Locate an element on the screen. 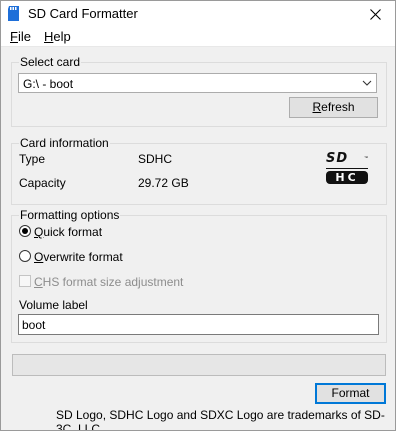 Image resolution: width=396 pixels, height=431 pixels. formatting-options-group-label: Formatting options is located at coordinates (70, 215).